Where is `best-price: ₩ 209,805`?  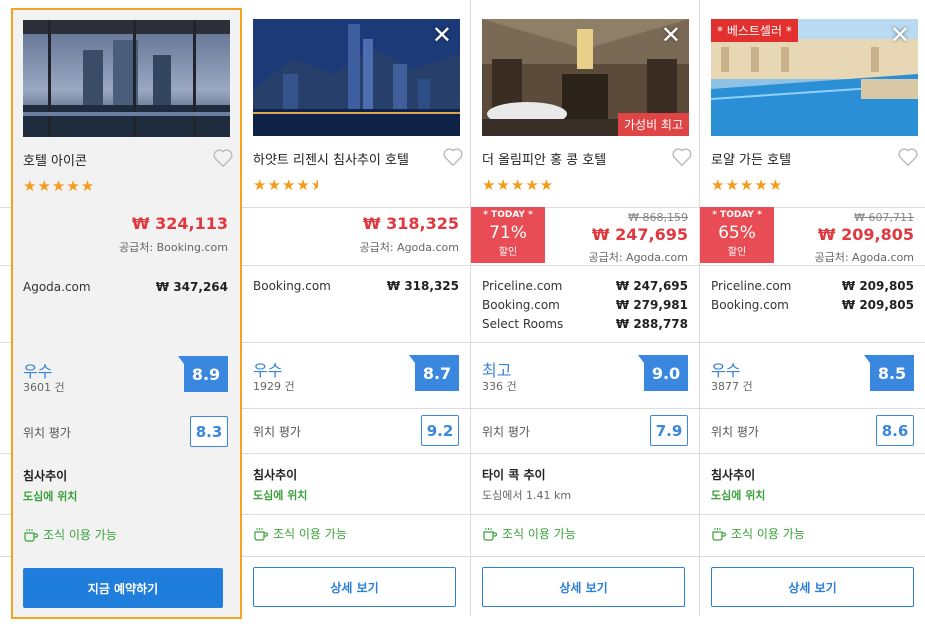 best-price: ₩ 209,805 is located at coordinates (866, 234).